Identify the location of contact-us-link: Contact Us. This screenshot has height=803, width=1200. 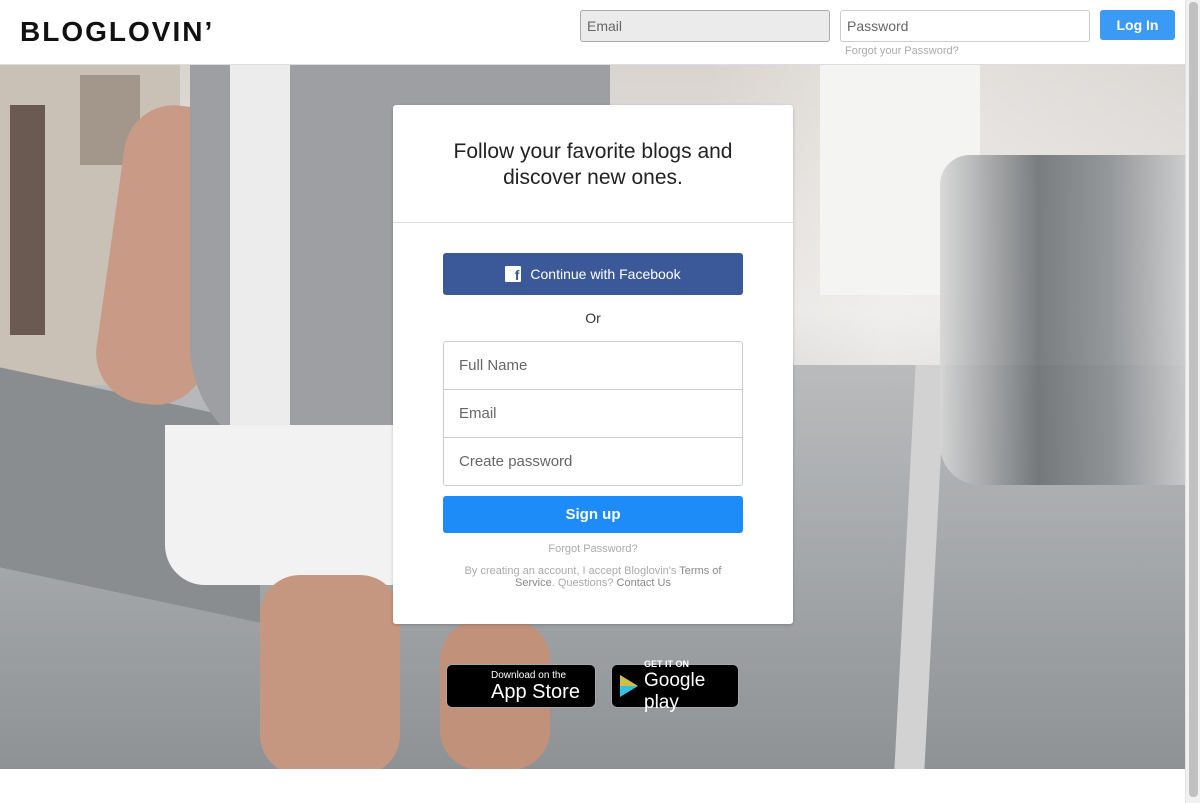
(644, 583).